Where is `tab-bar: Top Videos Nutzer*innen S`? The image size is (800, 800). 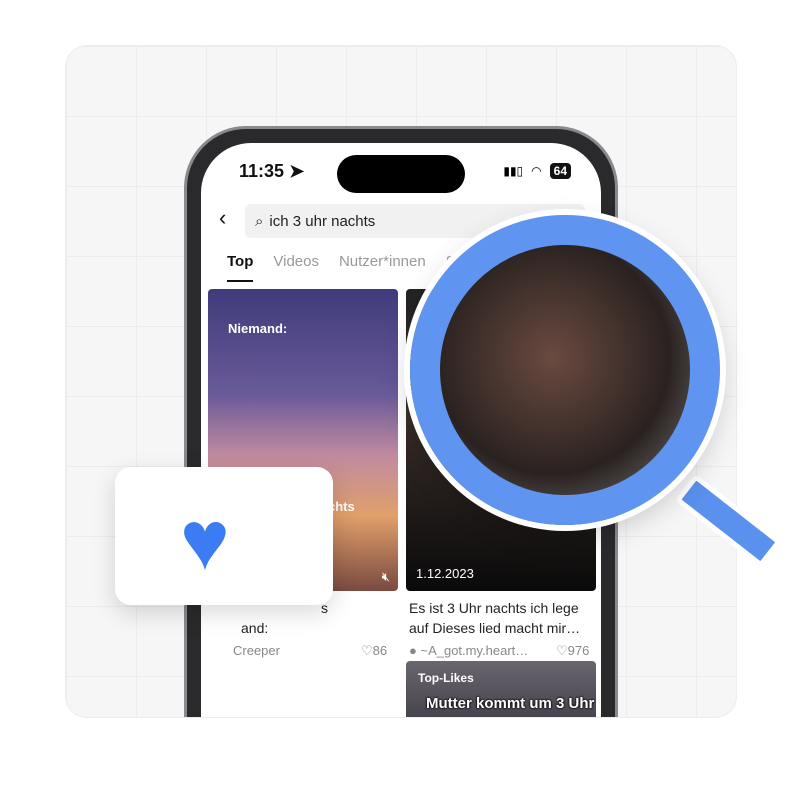 tab-bar: Top Videos Nutzer*innen S is located at coordinates (341, 267).